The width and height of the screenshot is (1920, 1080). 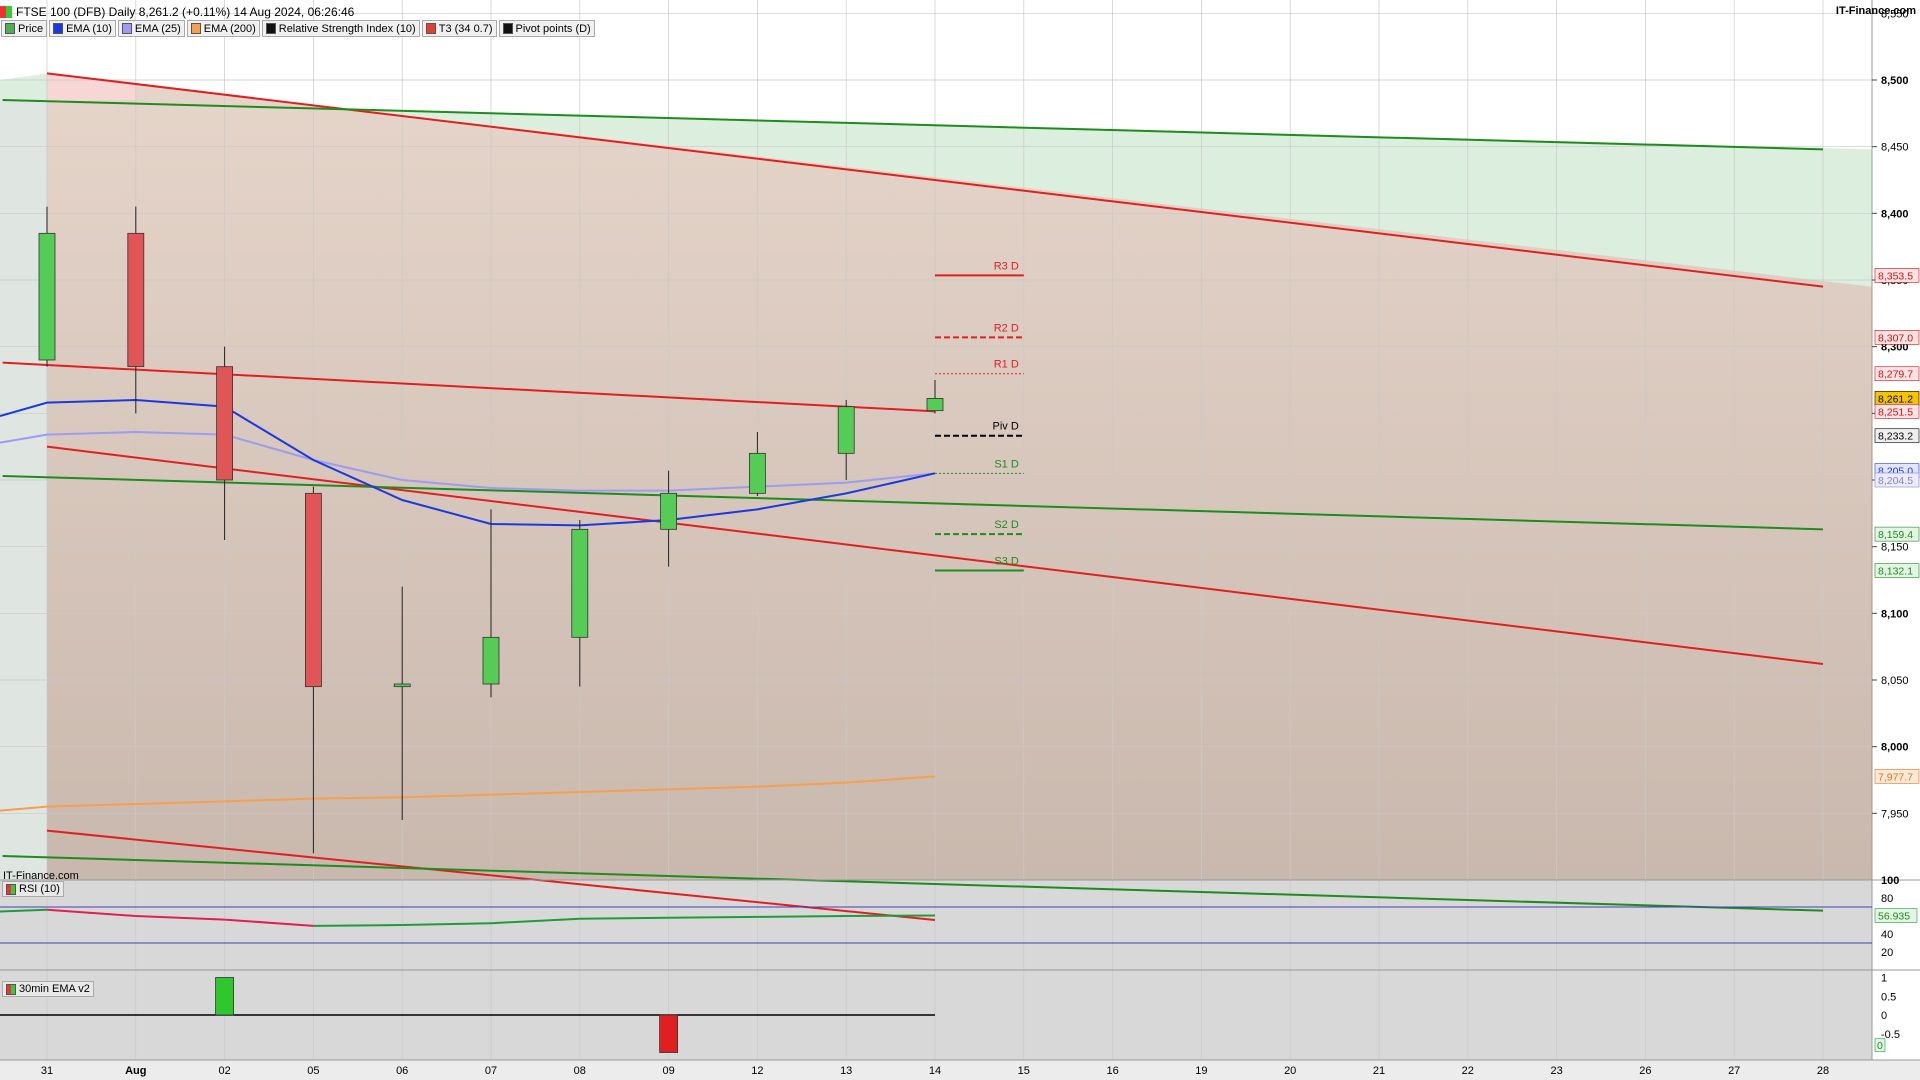 What do you see at coordinates (1006, 427) in the screenshot?
I see `pivot-label-3: Piv D` at bounding box center [1006, 427].